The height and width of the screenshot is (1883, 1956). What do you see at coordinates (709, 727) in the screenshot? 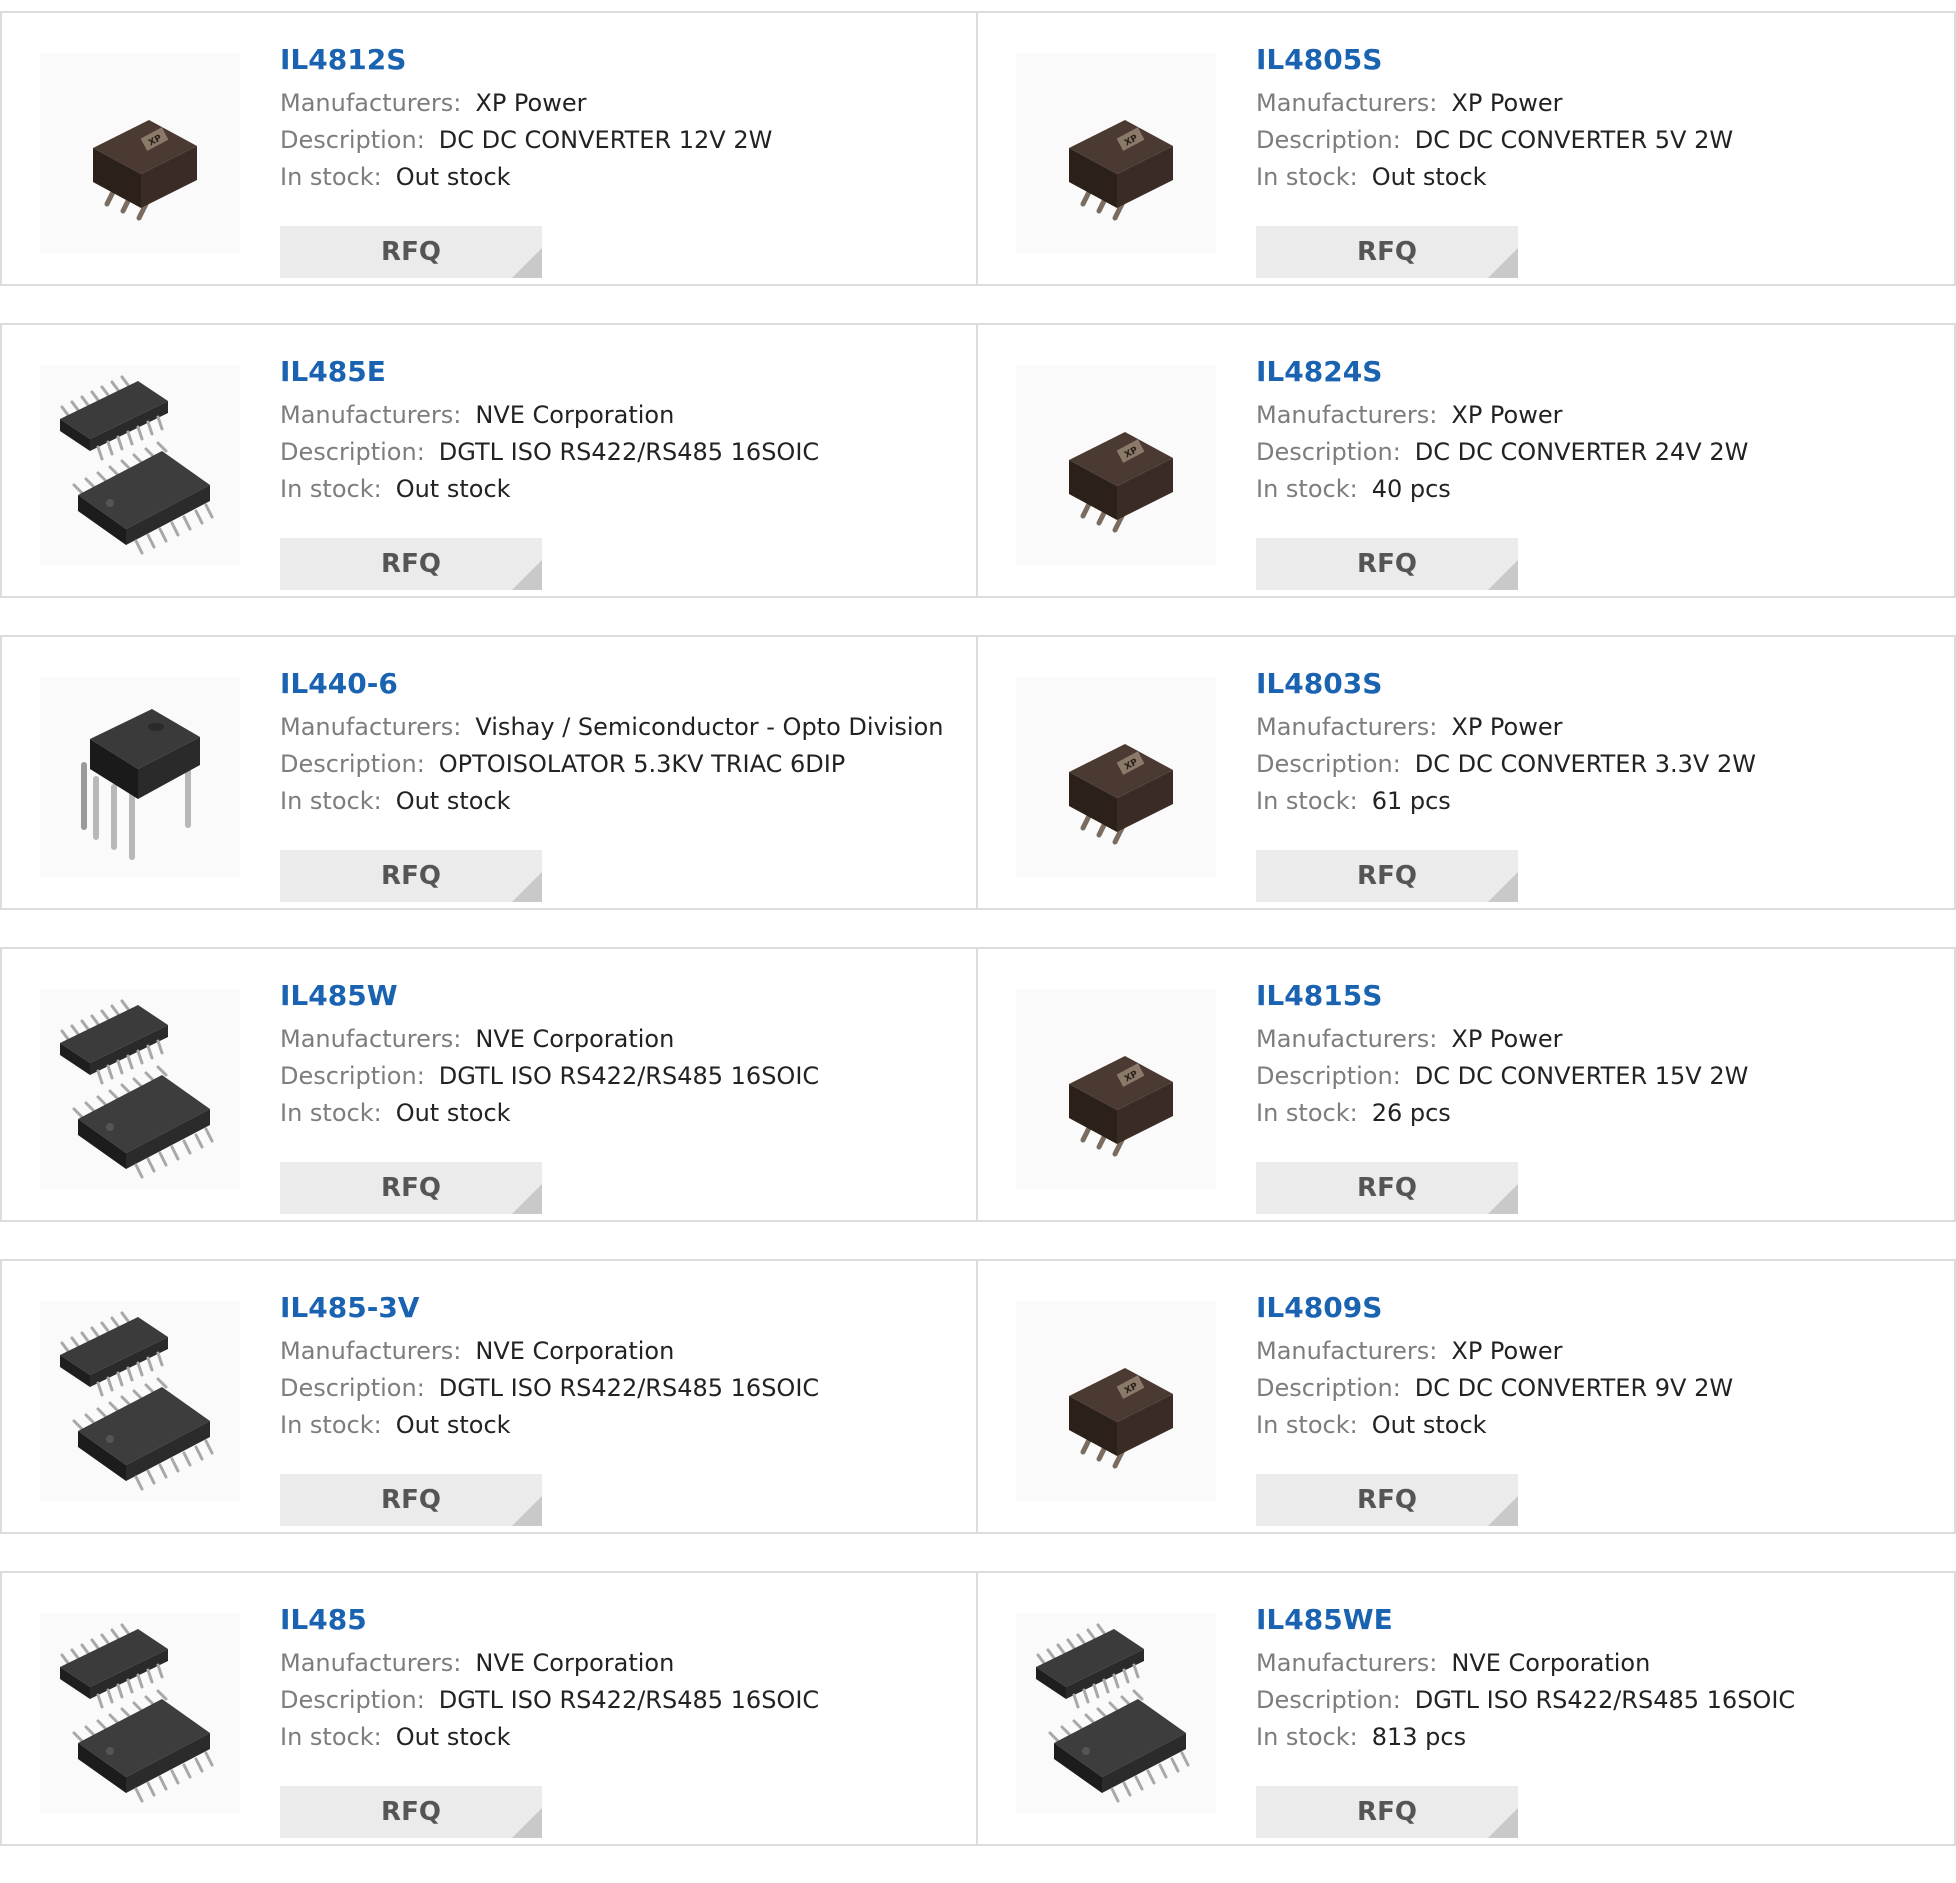
I see `manufacturer-line-value: Vishay / Semiconductor - Opto Division` at bounding box center [709, 727].